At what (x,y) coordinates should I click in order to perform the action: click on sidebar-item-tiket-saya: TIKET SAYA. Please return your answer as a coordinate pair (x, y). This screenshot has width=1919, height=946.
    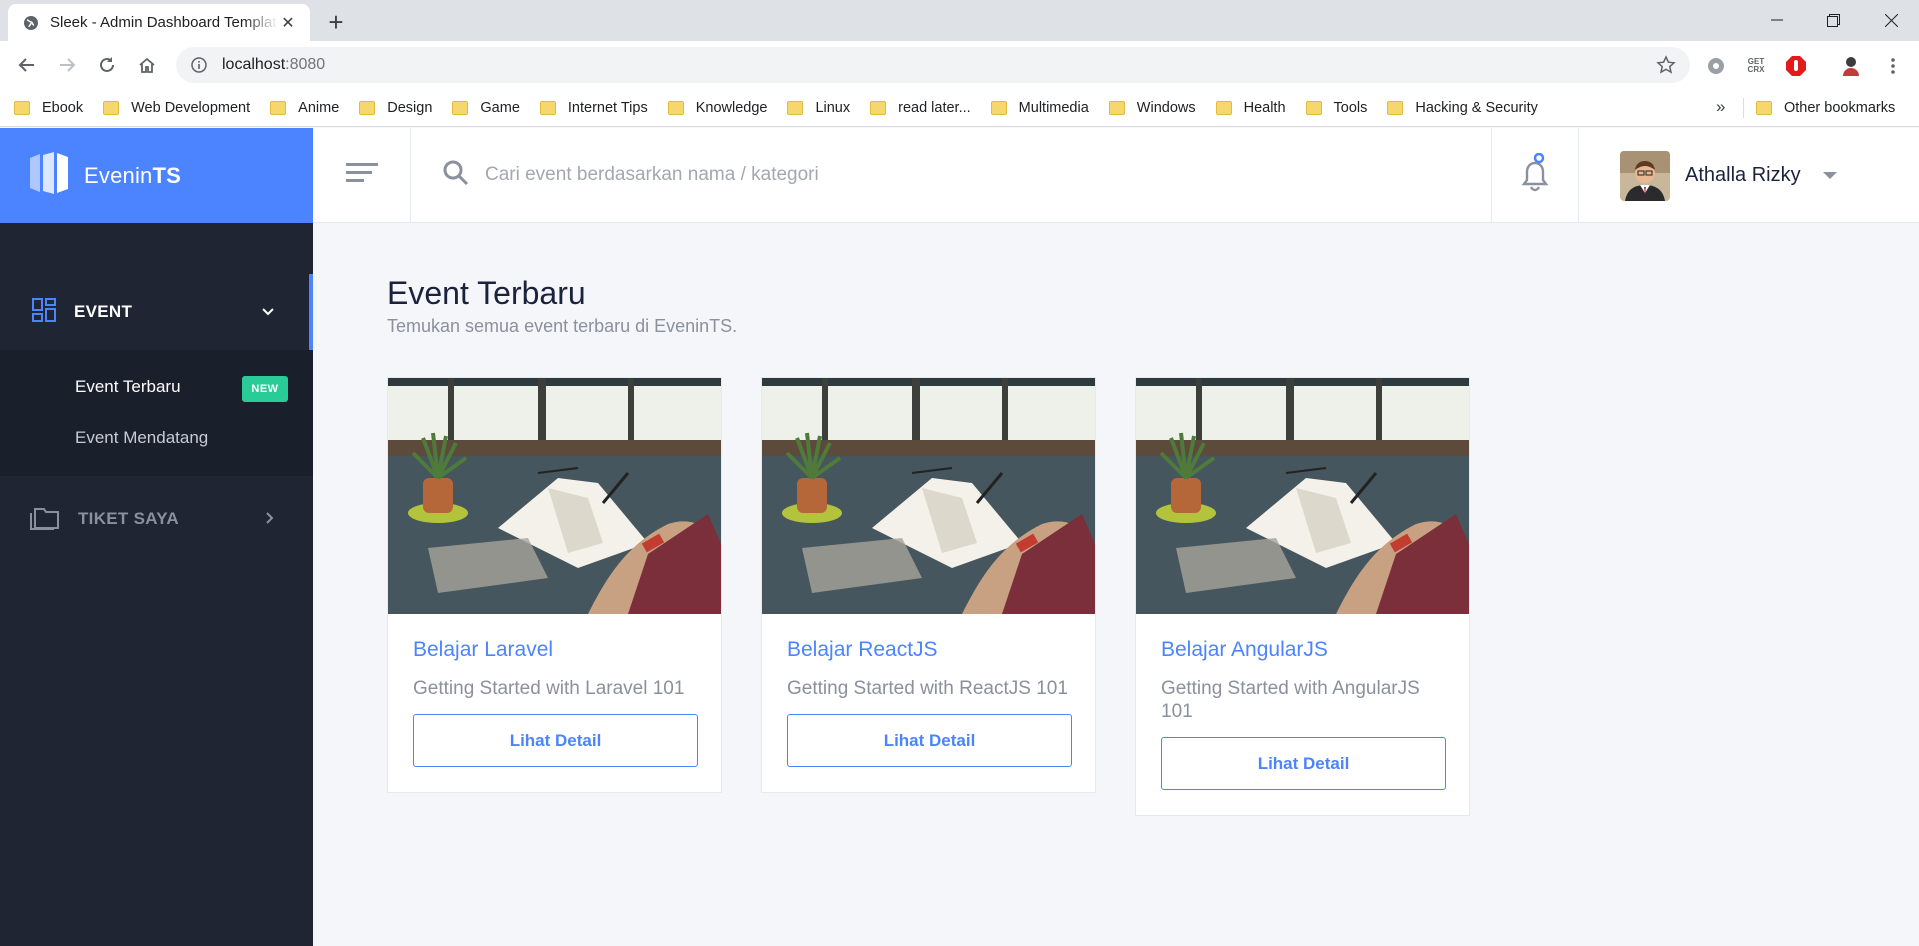
    Looking at the image, I should click on (156, 519).